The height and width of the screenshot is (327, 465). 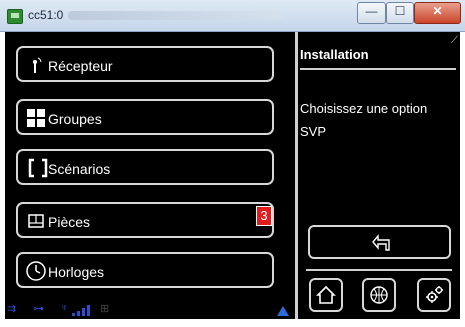 I want to click on close-icon: ✕, so click(x=437, y=11).